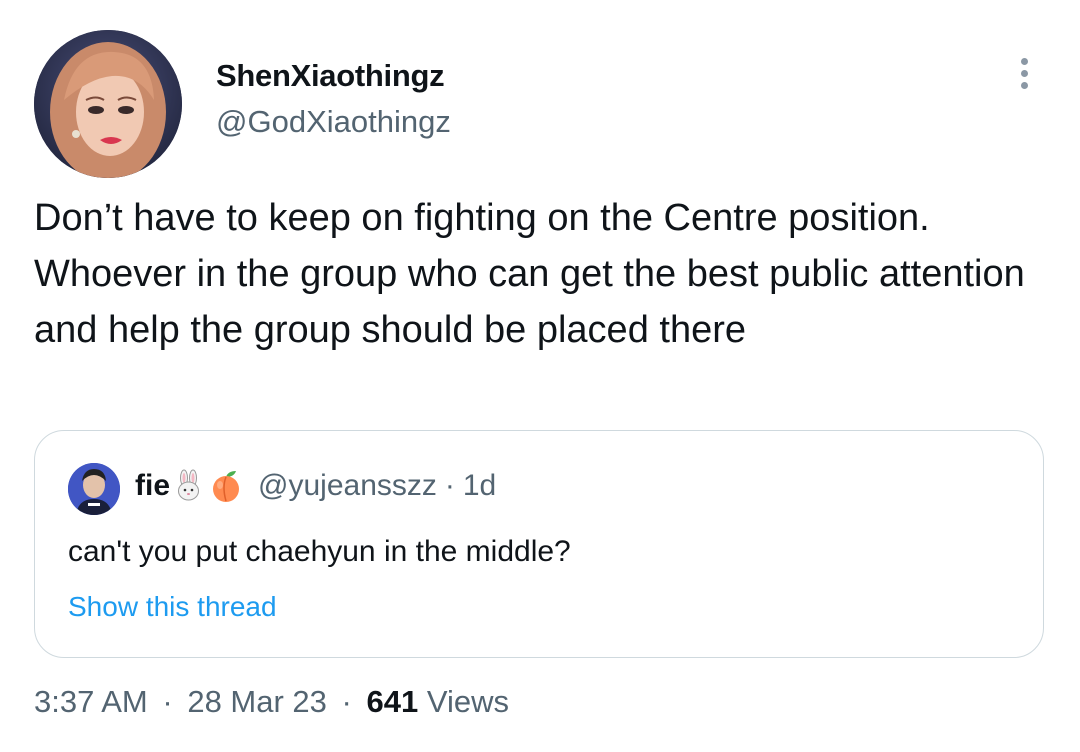  What do you see at coordinates (91, 701) in the screenshot?
I see `tweet-time: 3:37 AM` at bounding box center [91, 701].